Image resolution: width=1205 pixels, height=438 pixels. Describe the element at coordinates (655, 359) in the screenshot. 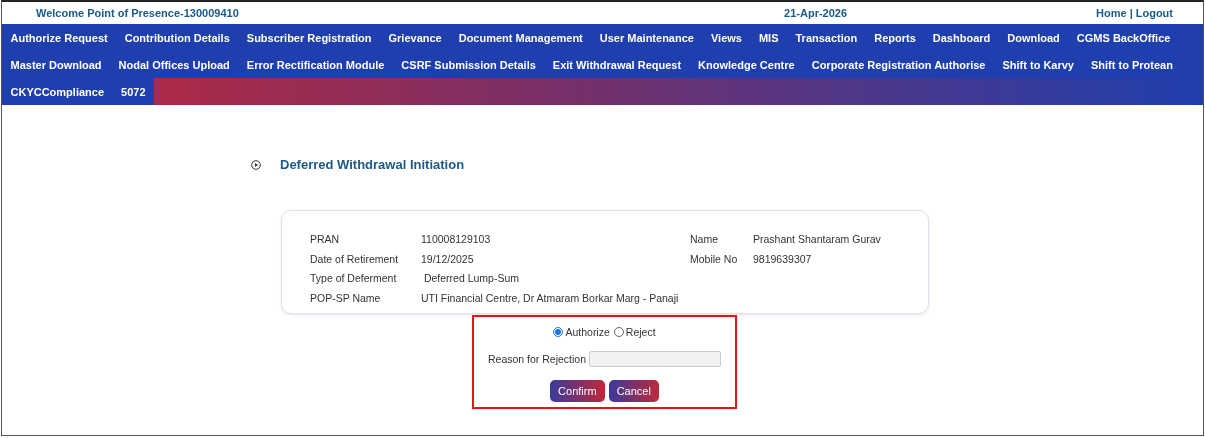

I see `reason-input` at that location.